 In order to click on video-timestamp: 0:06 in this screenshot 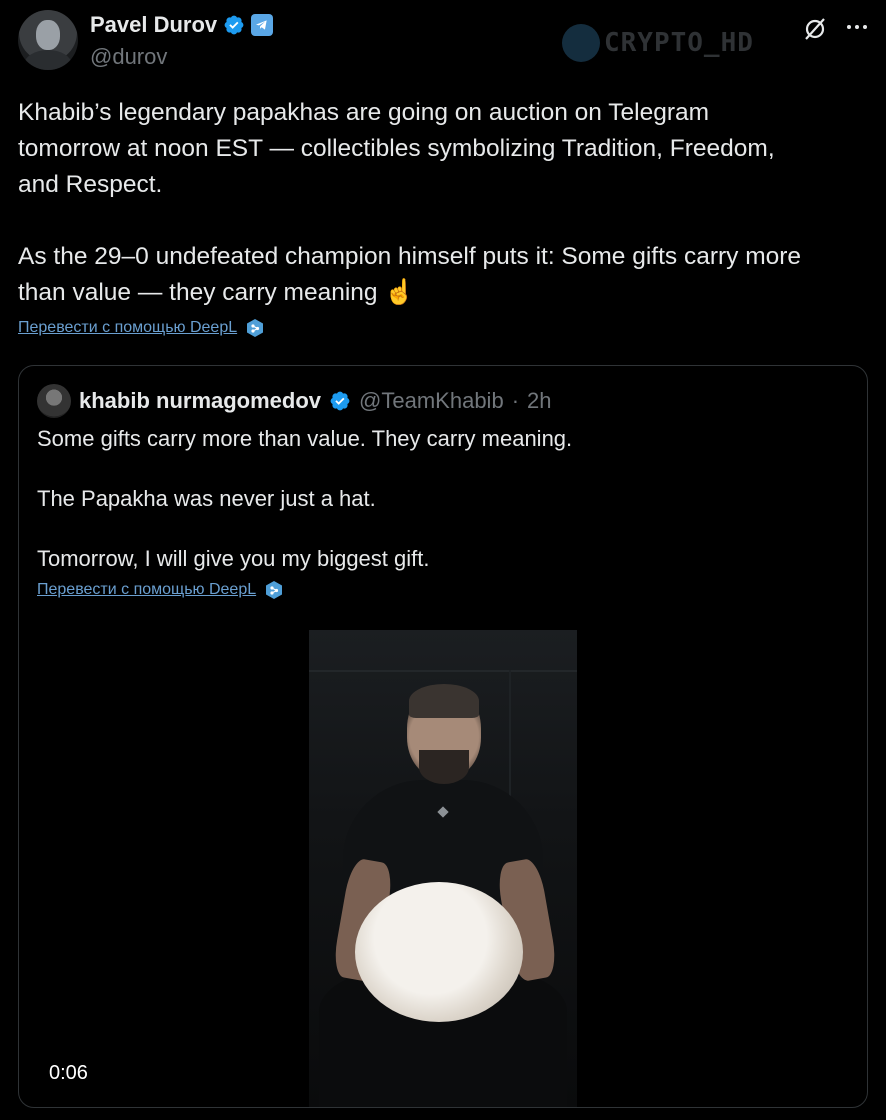, I will do `click(68, 1073)`.